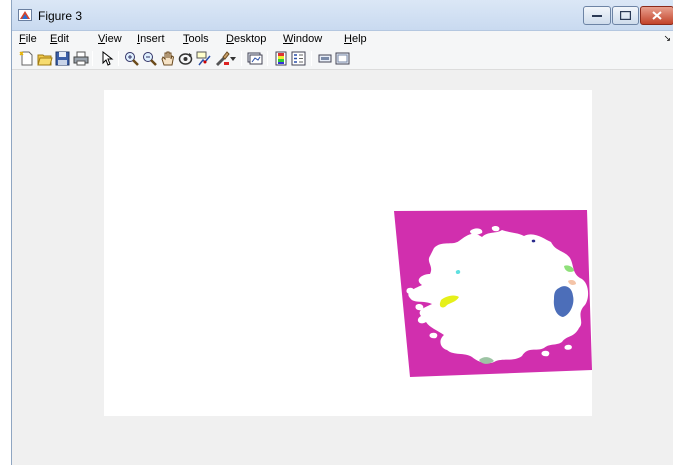 This screenshot has width=673, height=465. Describe the element at coordinates (44, 58) in the screenshot. I see `open-file-icon` at that location.